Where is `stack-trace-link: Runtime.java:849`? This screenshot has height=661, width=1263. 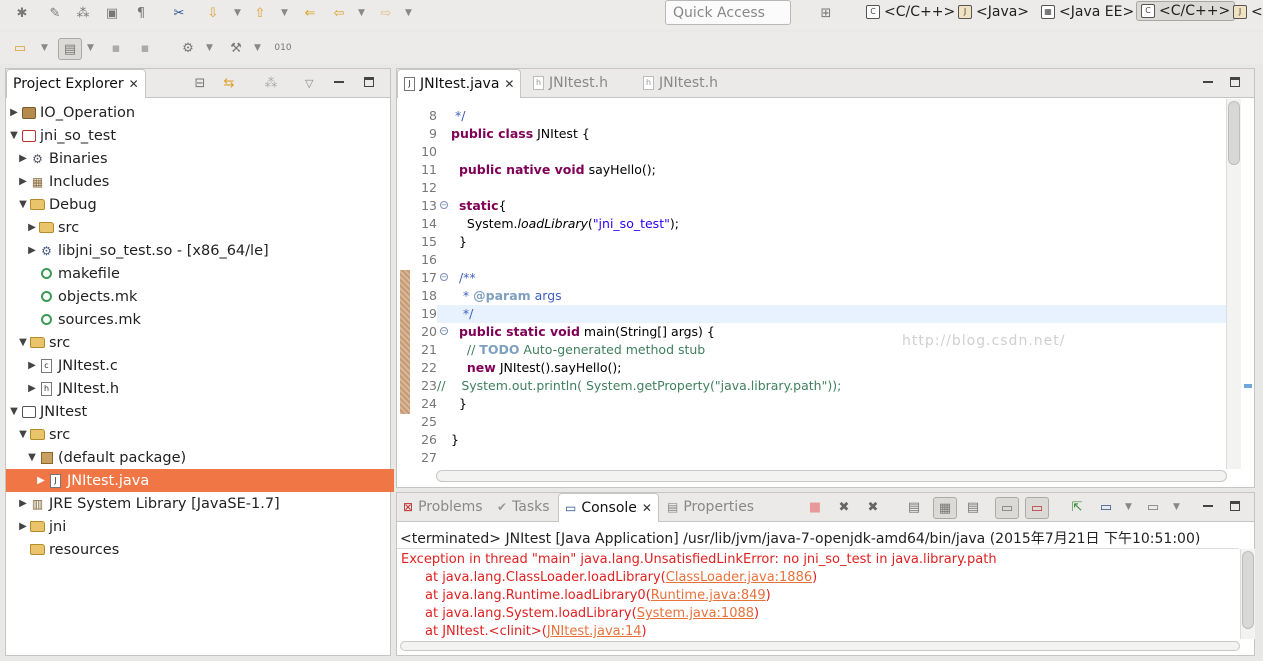 stack-trace-link: Runtime.java:849 is located at coordinates (708, 595).